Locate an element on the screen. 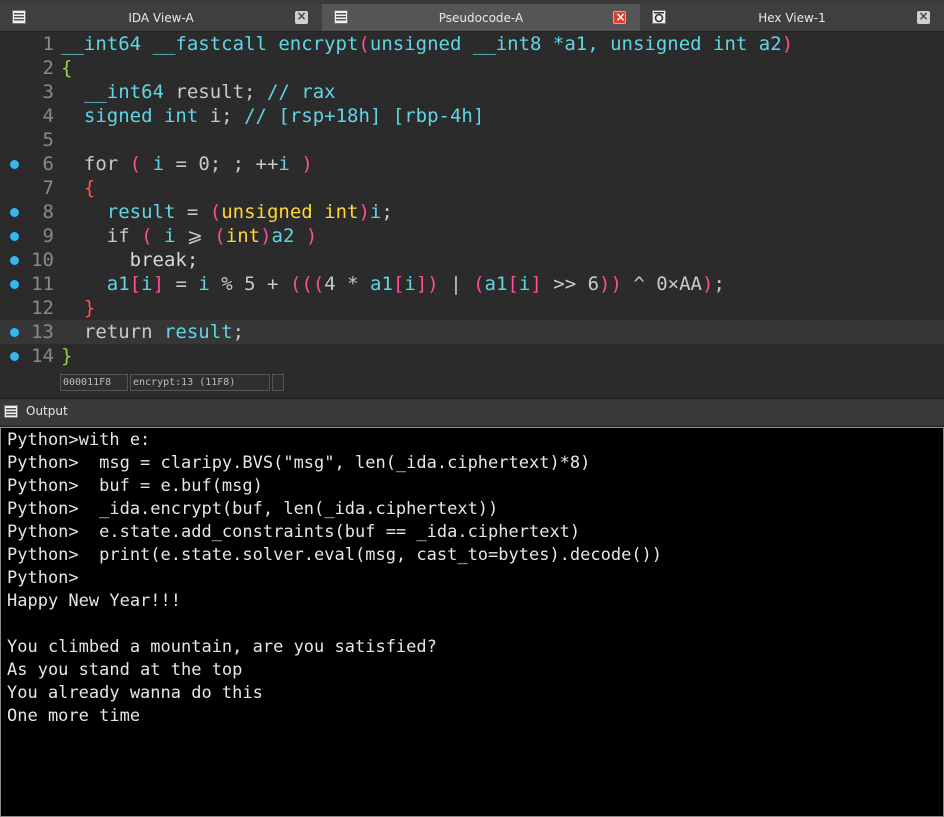 This screenshot has width=944, height=817. code-line: 2 { is located at coordinates (472, 68).